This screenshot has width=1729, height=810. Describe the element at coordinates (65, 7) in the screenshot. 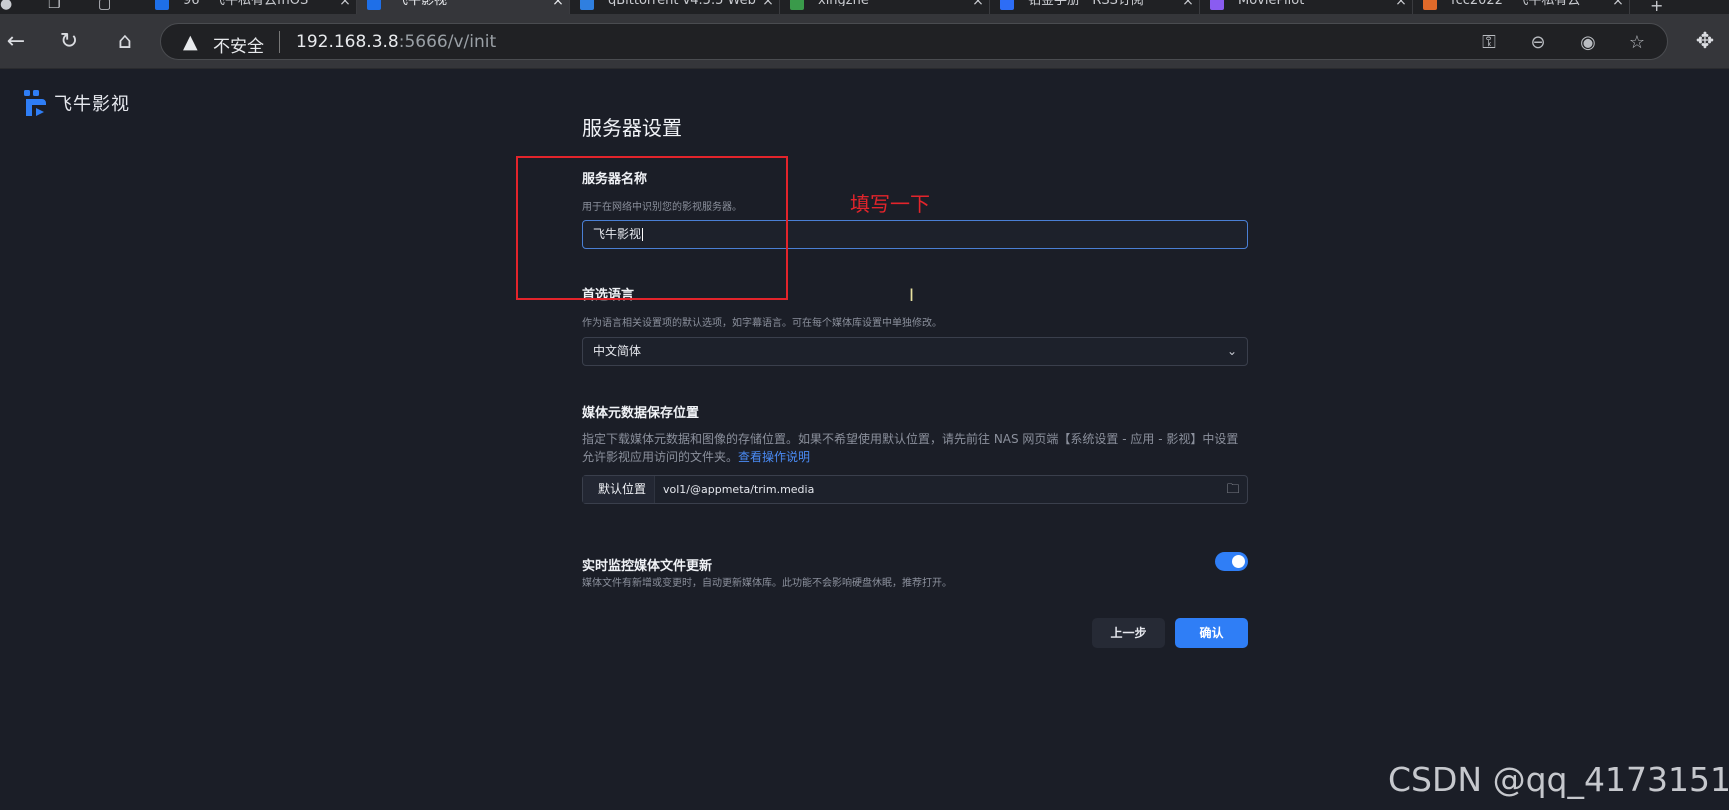

I see `tab-strip-corner: ● ❐ ▢` at that location.